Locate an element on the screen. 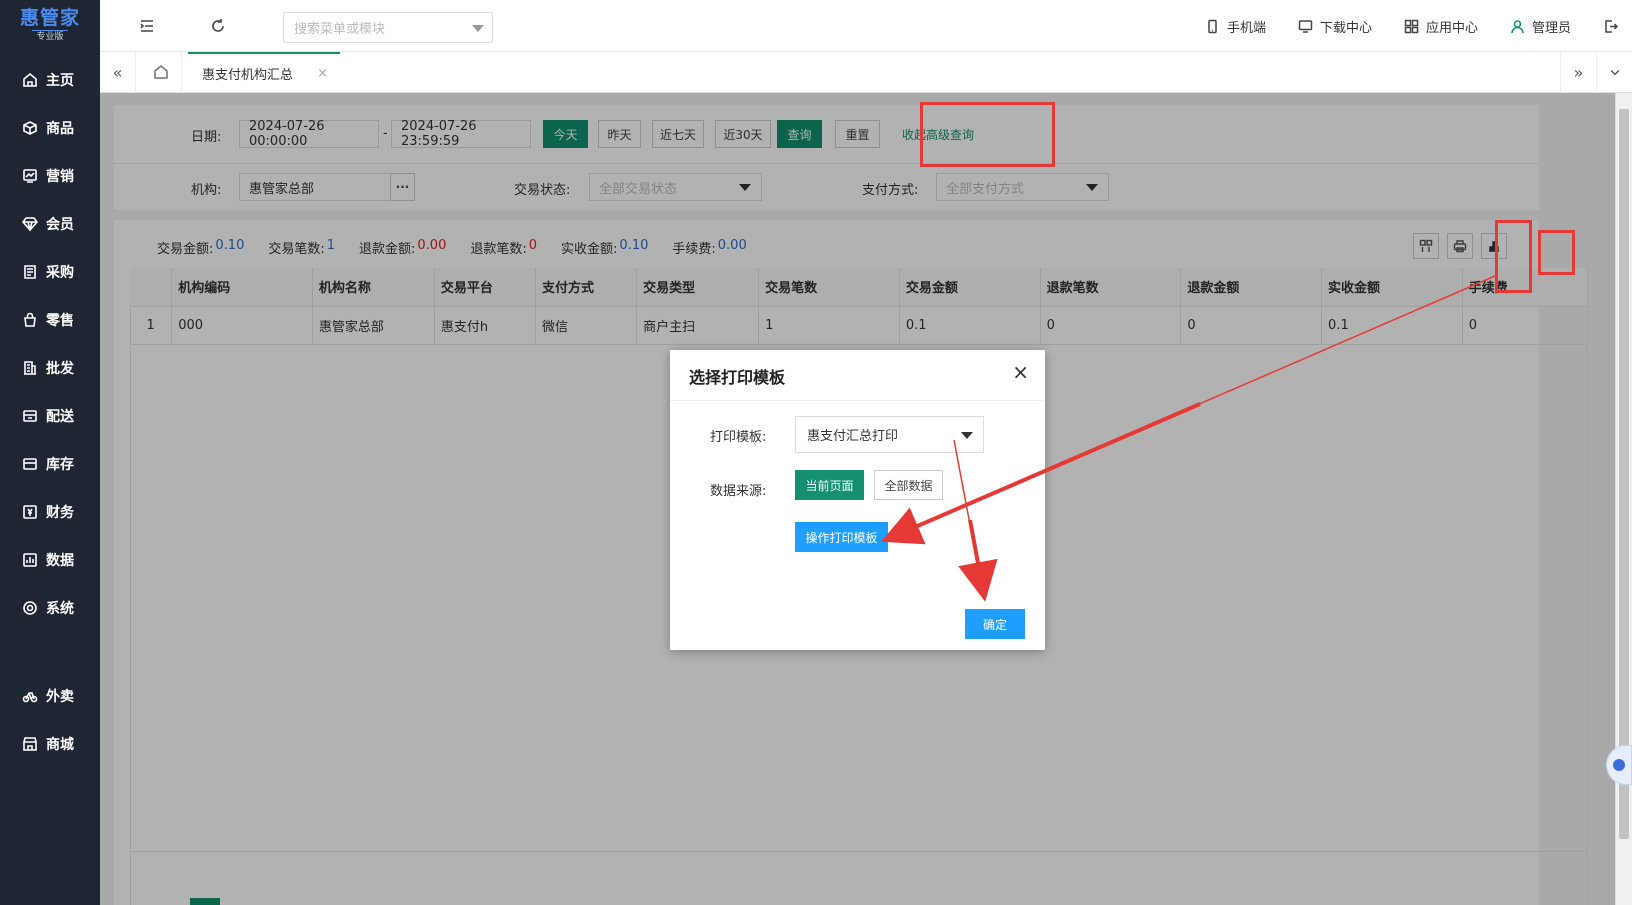  sidebar-item-label: 采购 is located at coordinates (60, 273).